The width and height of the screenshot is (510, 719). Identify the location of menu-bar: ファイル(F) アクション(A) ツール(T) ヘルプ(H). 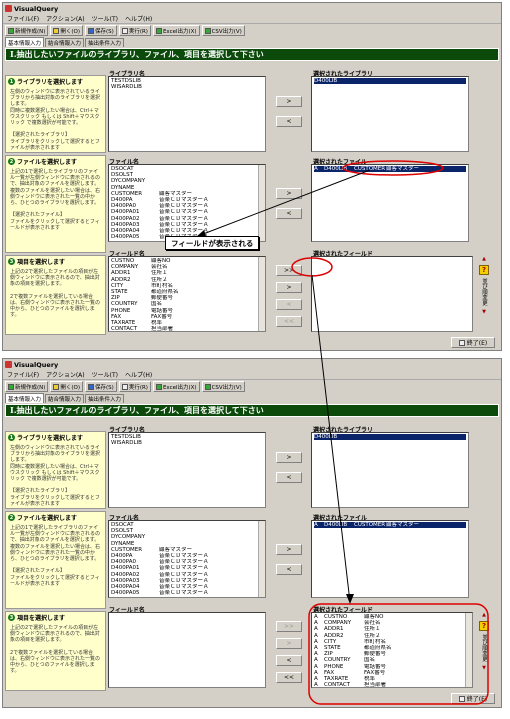
(252, 375).